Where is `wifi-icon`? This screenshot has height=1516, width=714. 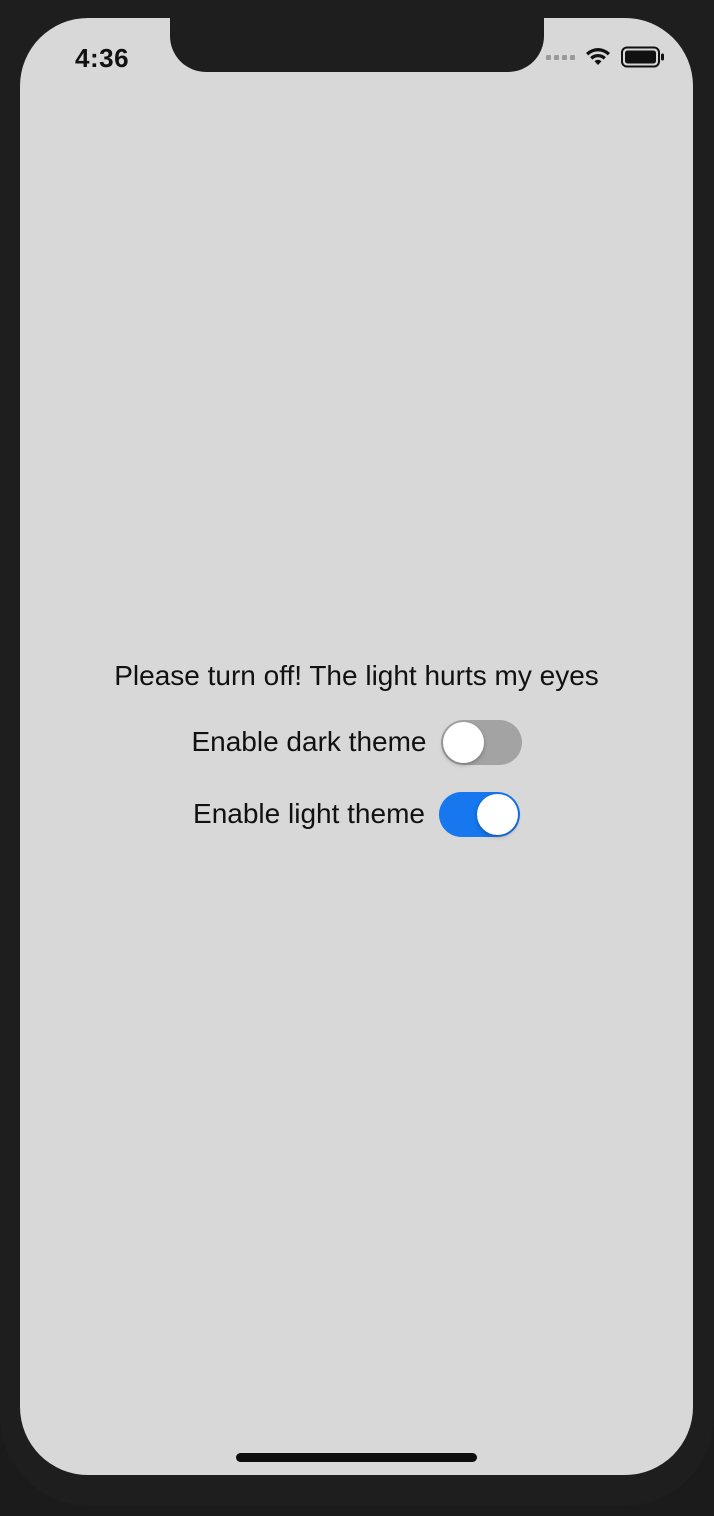
wifi-icon is located at coordinates (598, 56).